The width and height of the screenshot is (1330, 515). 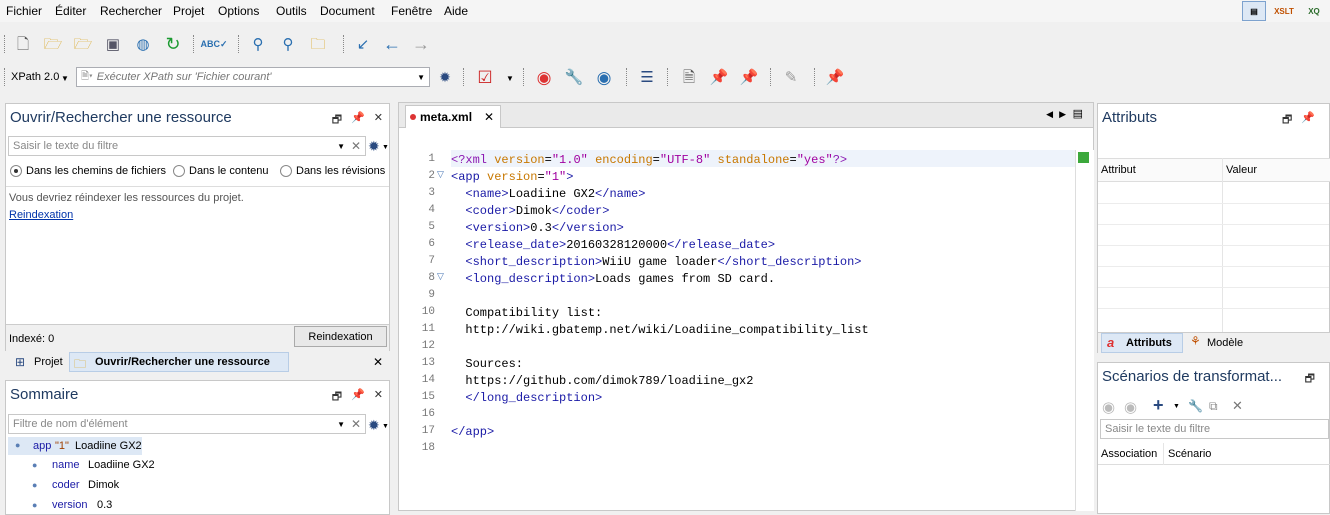 What do you see at coordinates (1084, 330) in the screenshot?
I see `overview-ruler` at bounding box center [1084, 330].